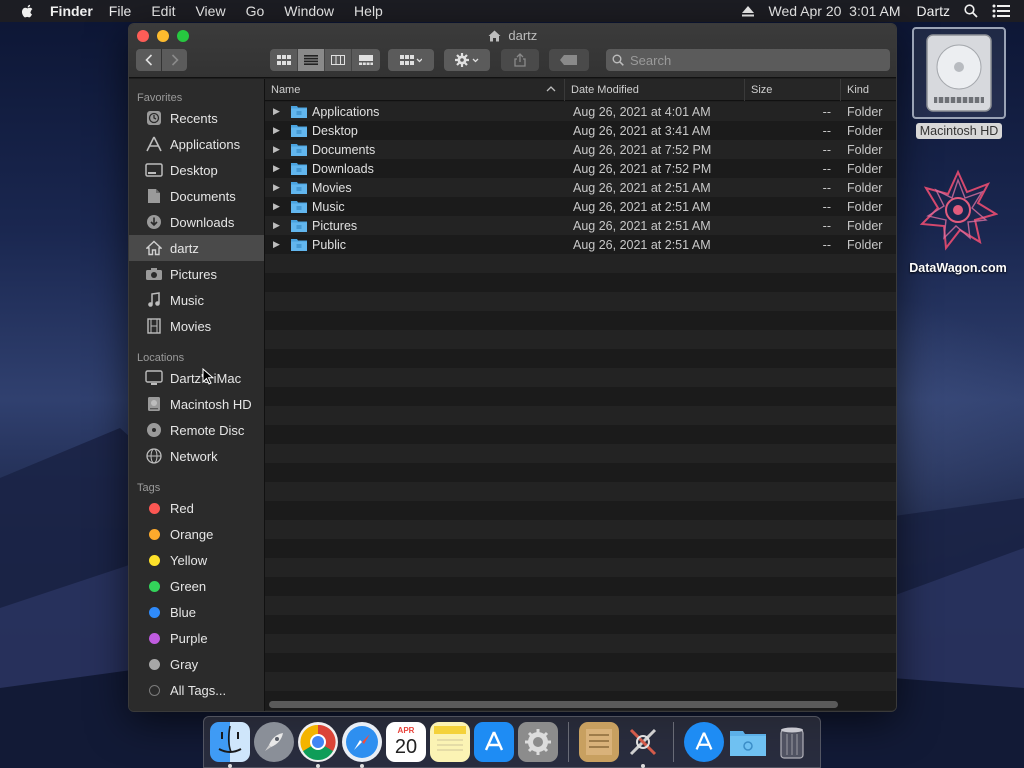 The height and width of the screenshot is (768, 1024). What do you see at coordinates (196, 196) in the screenshot?
I see `sidebar-item-documents: Documents` at bounding box center [196, 196].